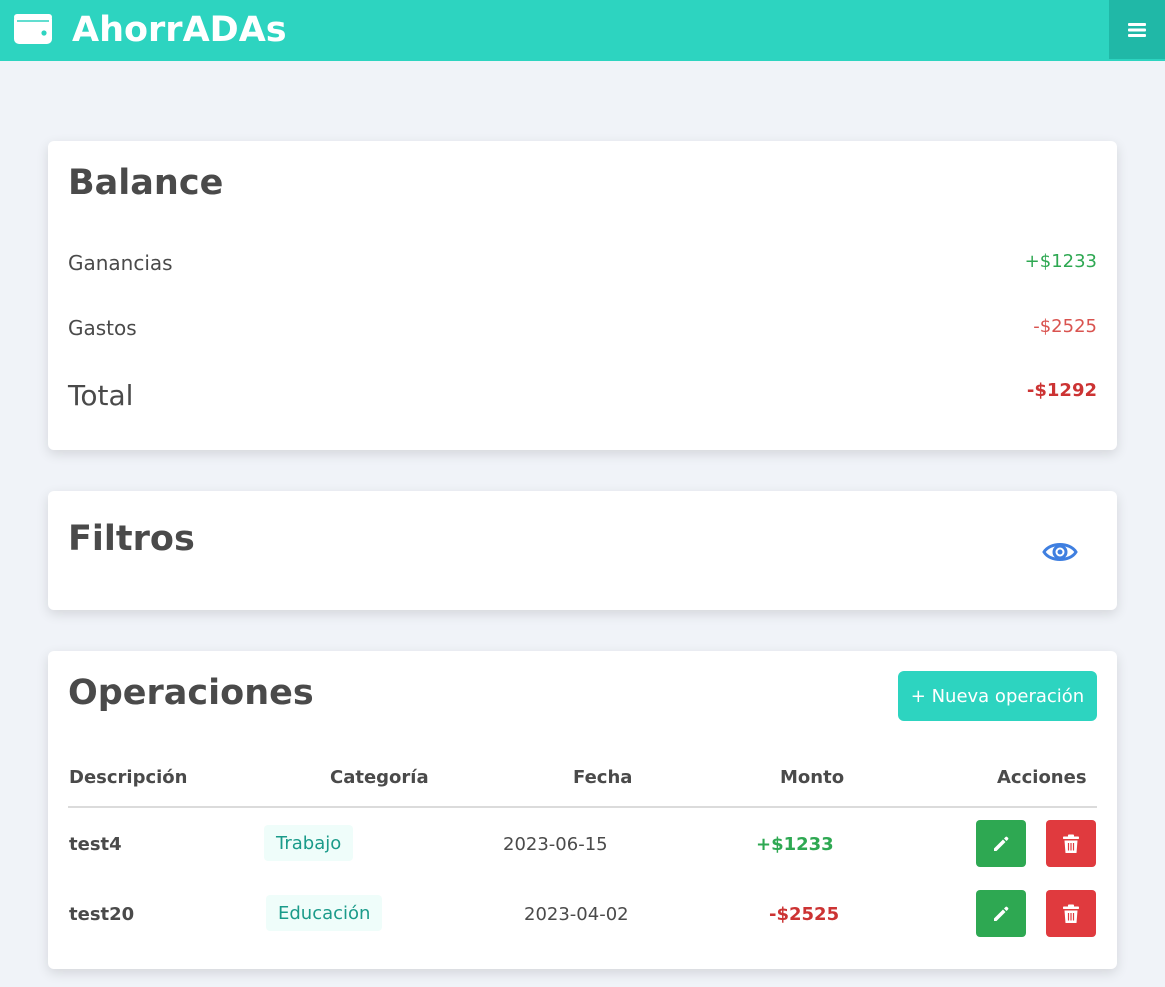  I want to click on balance-title: Balance, so click(146, 183).